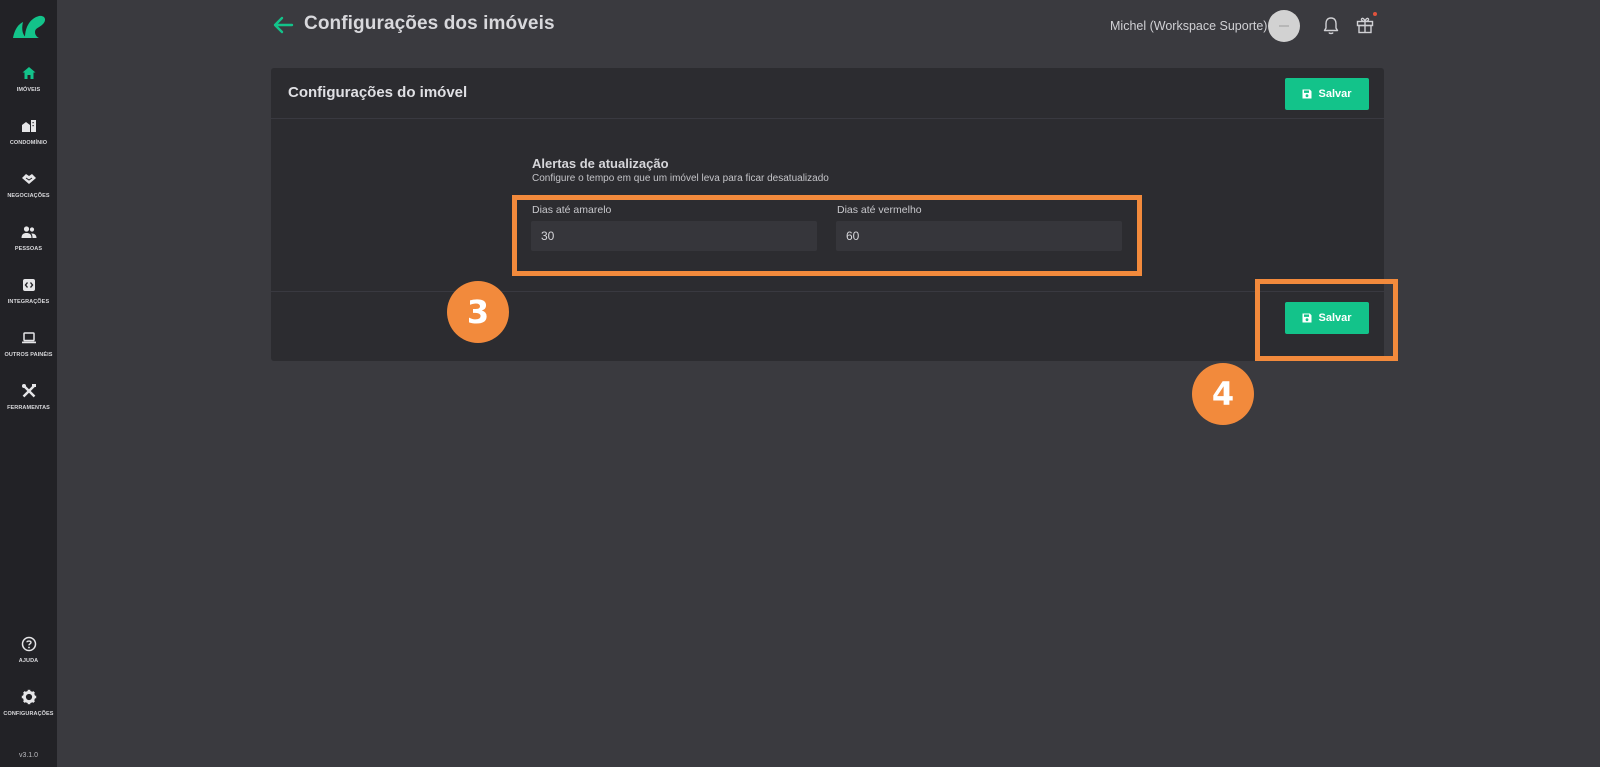  Describe the element at coordinates (283, 25) in the screenshot. I see `back-arrow-icon` at that location.